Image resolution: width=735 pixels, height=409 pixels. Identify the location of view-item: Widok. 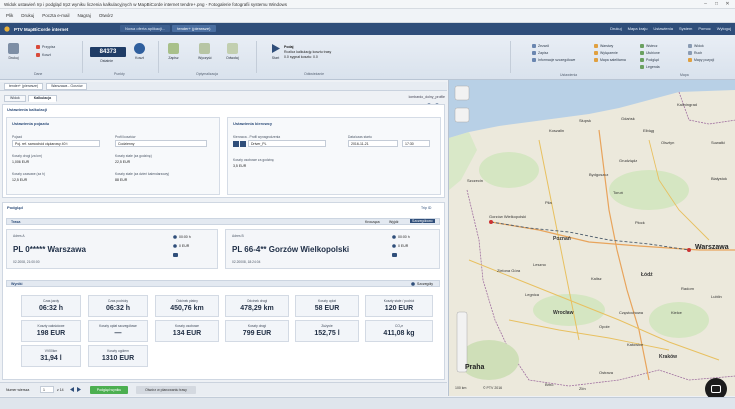
(696, 46).